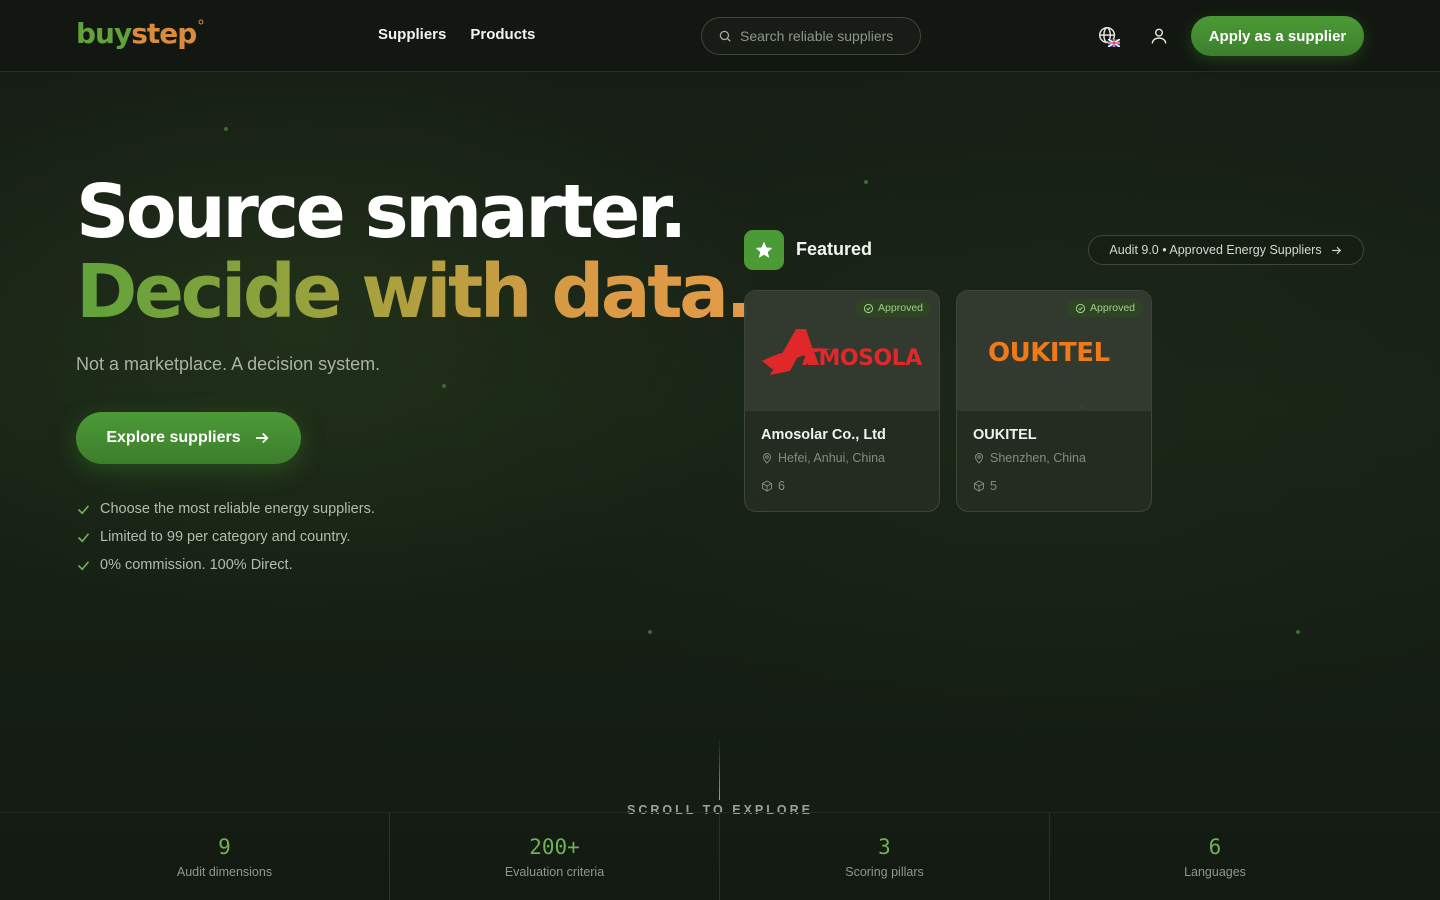 This screenshot has width=1440, height=900. I want to click on stat-value: 3, so click(884, 847).